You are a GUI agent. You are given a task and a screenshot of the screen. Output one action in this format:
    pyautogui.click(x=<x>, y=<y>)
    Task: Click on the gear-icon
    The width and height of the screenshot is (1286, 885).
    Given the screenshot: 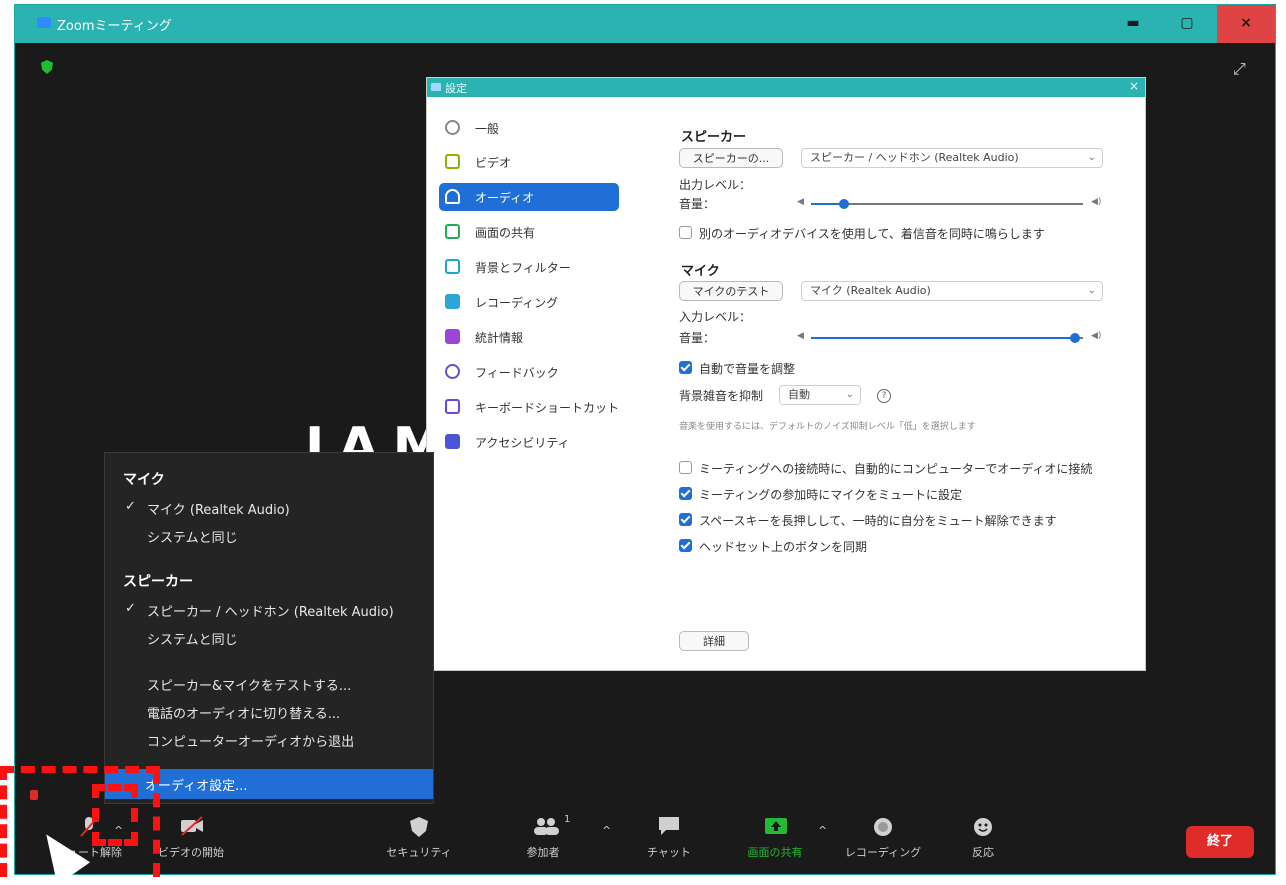 What is the action you would take?
    pyautogui.click(x=452, y=127)
    